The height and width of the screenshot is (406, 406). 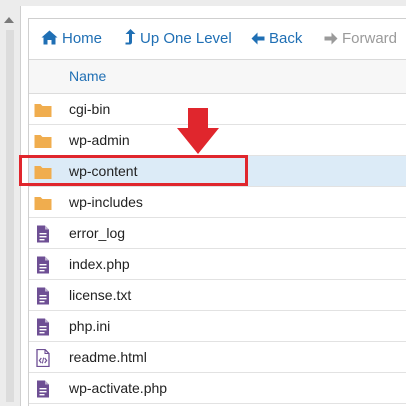 What do you see at coordinates (286, 38) in the screenshot?
I see `back-label: Back` at bounding box center [286, 38].